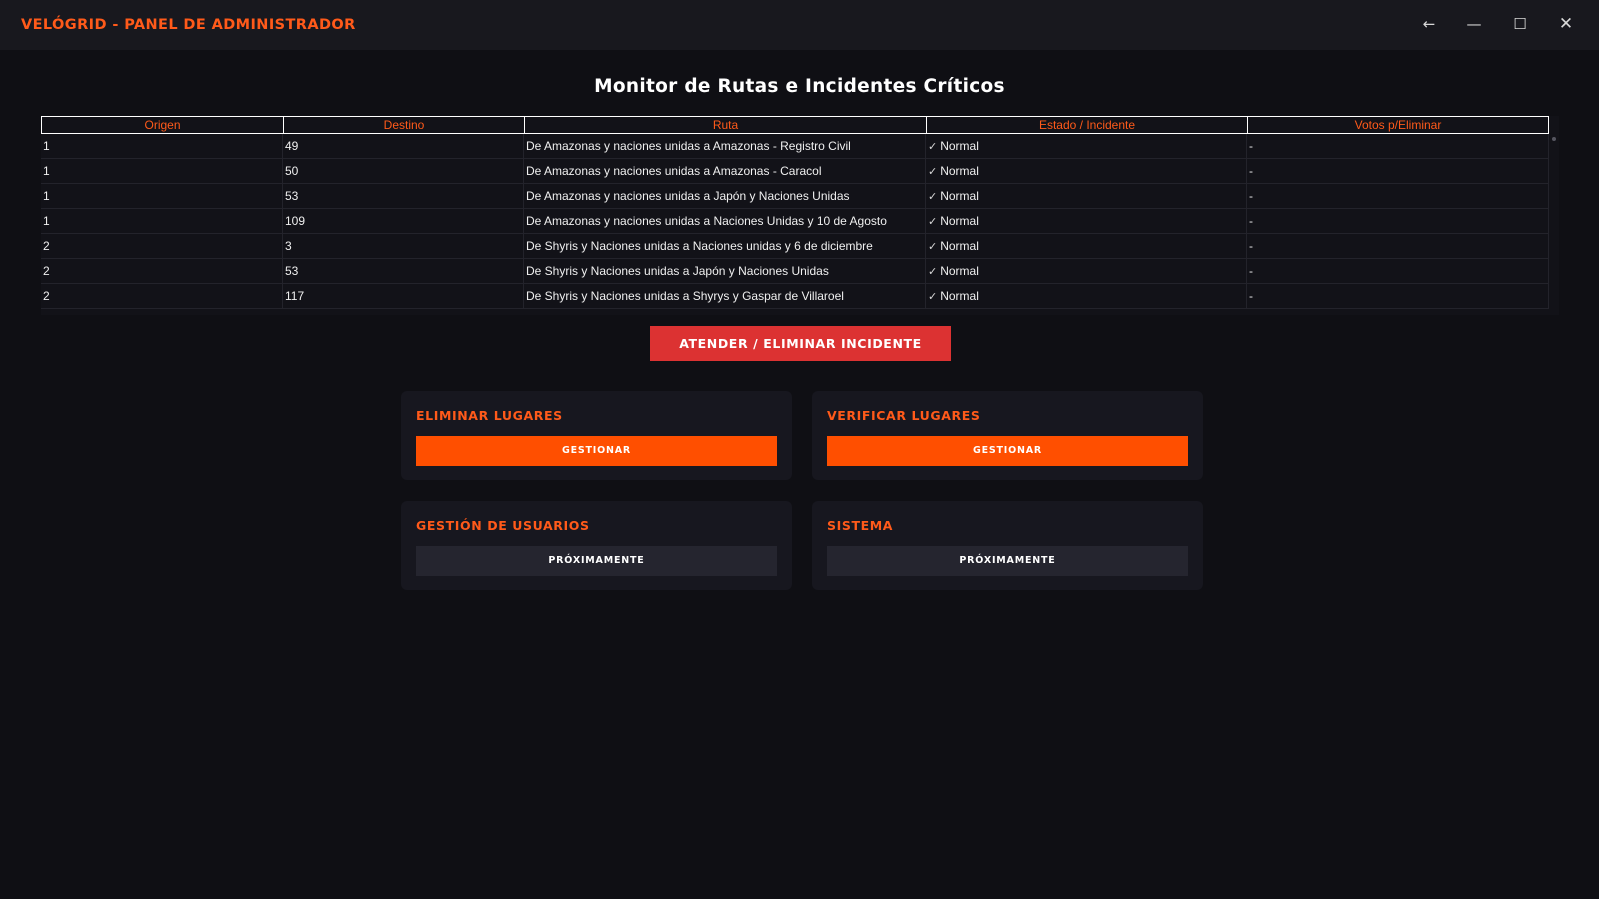 The height and width of the screenshot is (899, 1599). Describe the element at coordinates (403, 296) in the screenshot. I see `cell-destino: 117` at that location.